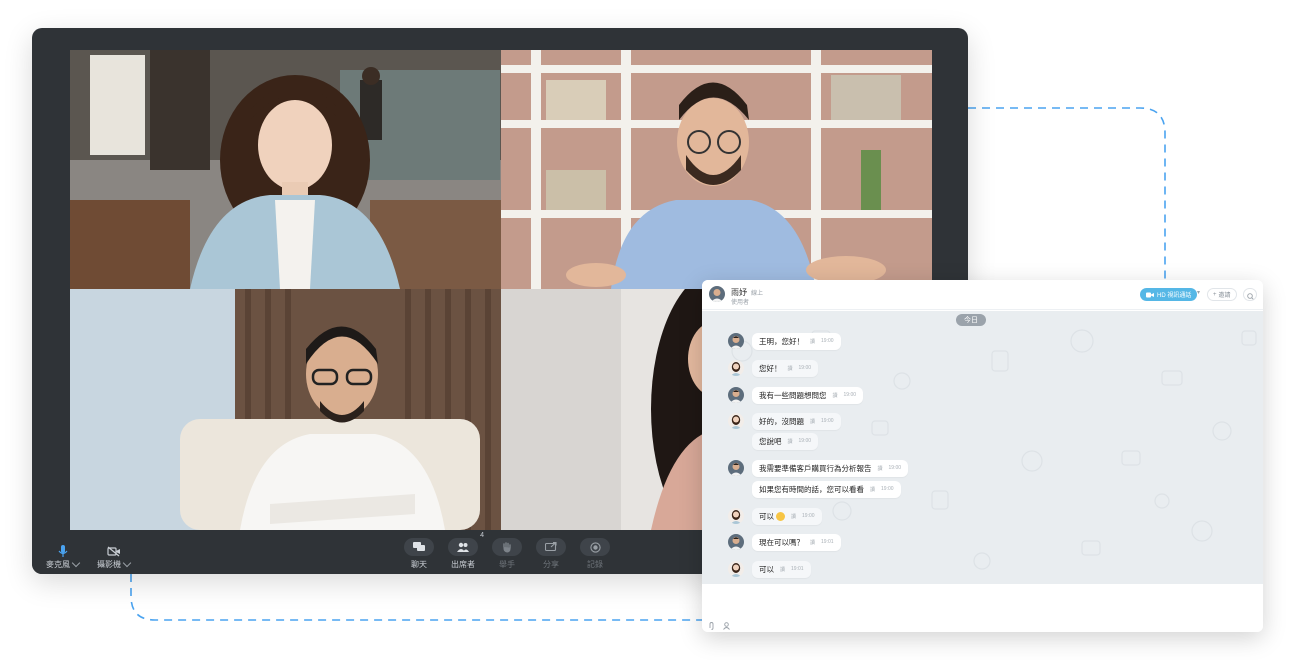  I want to click on message-text: 好的，沒問題, so click(781, 421).